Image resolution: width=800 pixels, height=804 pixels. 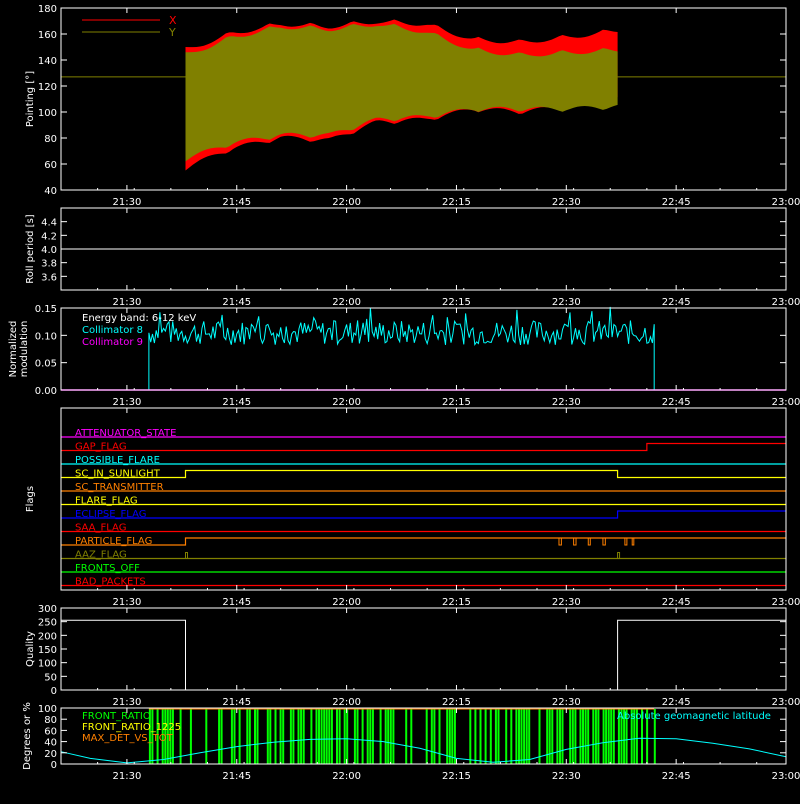 What do you see at coordinates (50, 165) in the screenshot?
I see `y-tick-label: 60` at bounding box center [50, 165].